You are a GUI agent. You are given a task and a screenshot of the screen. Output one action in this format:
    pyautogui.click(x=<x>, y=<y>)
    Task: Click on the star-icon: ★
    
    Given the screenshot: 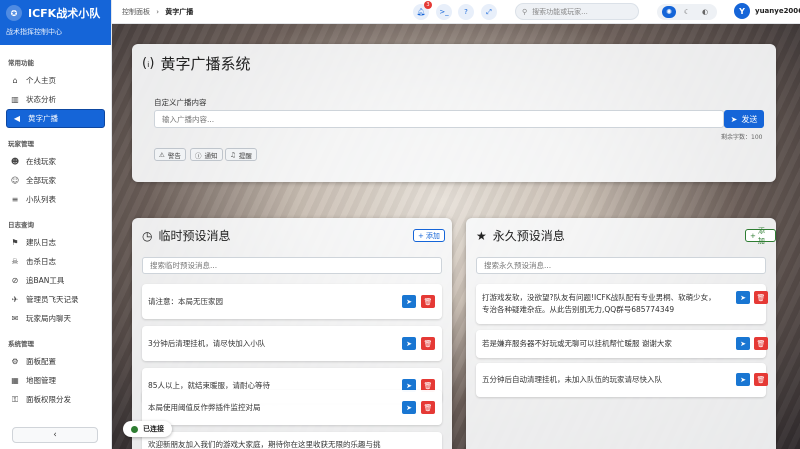 What is the action you would take?
    pyautogui.click(x=481, y=235)
    